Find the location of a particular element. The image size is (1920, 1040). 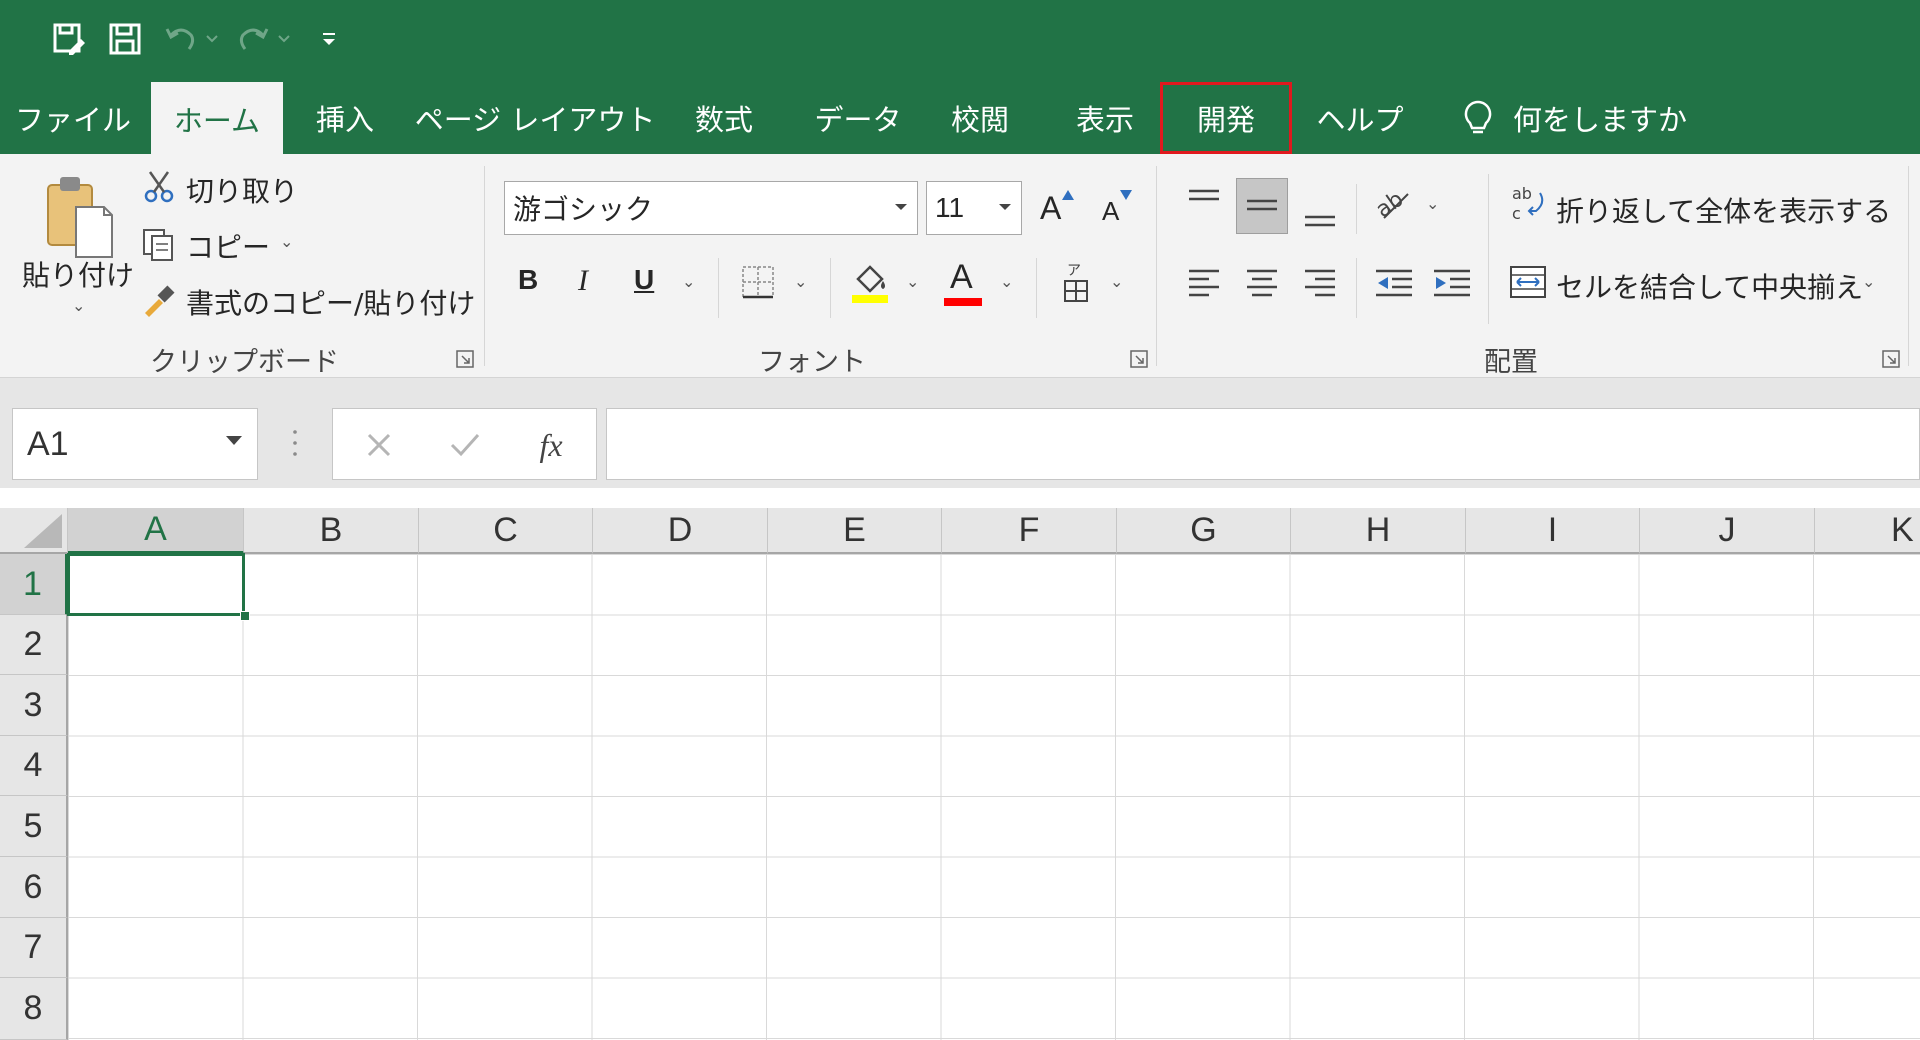

column-header: C is located at coordinates (506, 531).